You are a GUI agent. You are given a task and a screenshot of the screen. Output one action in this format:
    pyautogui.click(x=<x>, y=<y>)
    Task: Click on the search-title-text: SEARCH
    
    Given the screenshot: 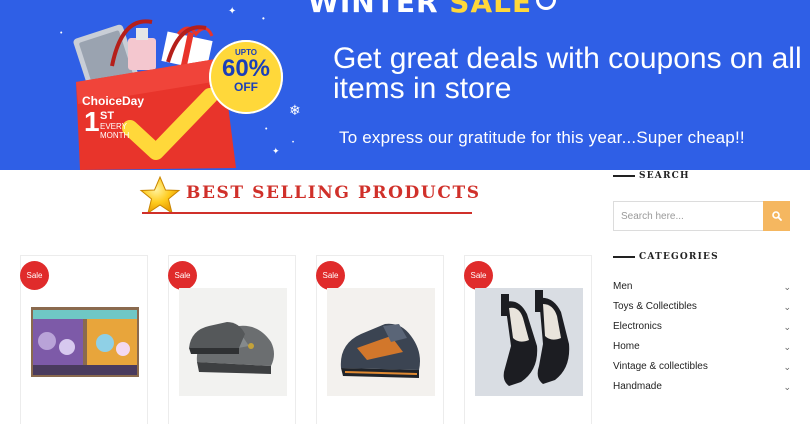 What is the action you would take?
    pyautogui.click(x=664, y=176)
    